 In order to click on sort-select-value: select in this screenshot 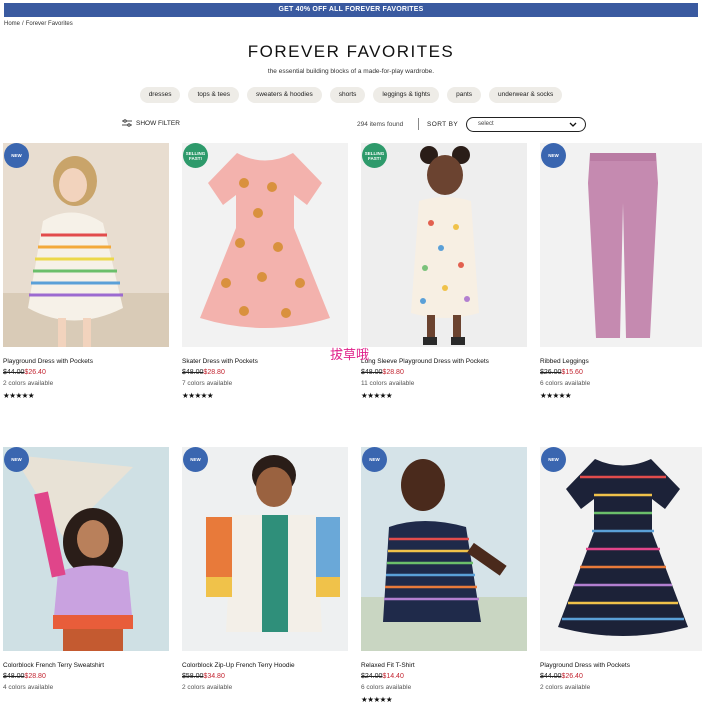, I will do `click(486, 124)`.